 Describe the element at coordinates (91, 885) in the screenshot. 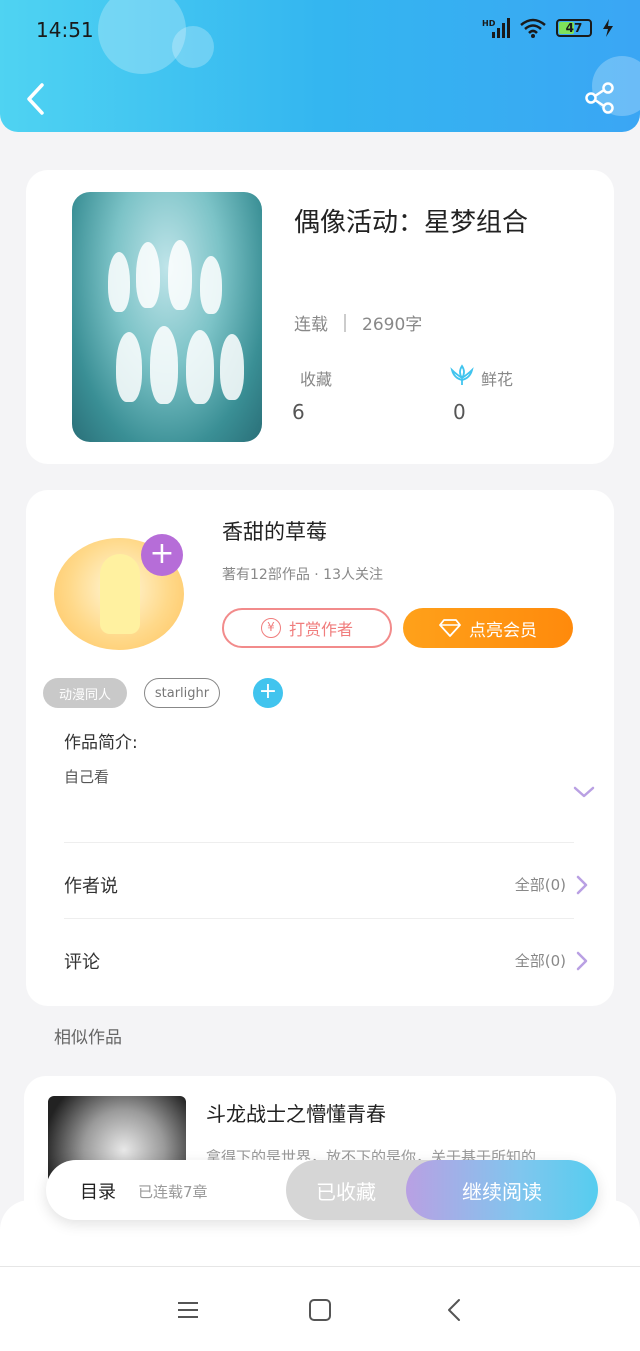

I see `author-says-label: 作者说` at that location.